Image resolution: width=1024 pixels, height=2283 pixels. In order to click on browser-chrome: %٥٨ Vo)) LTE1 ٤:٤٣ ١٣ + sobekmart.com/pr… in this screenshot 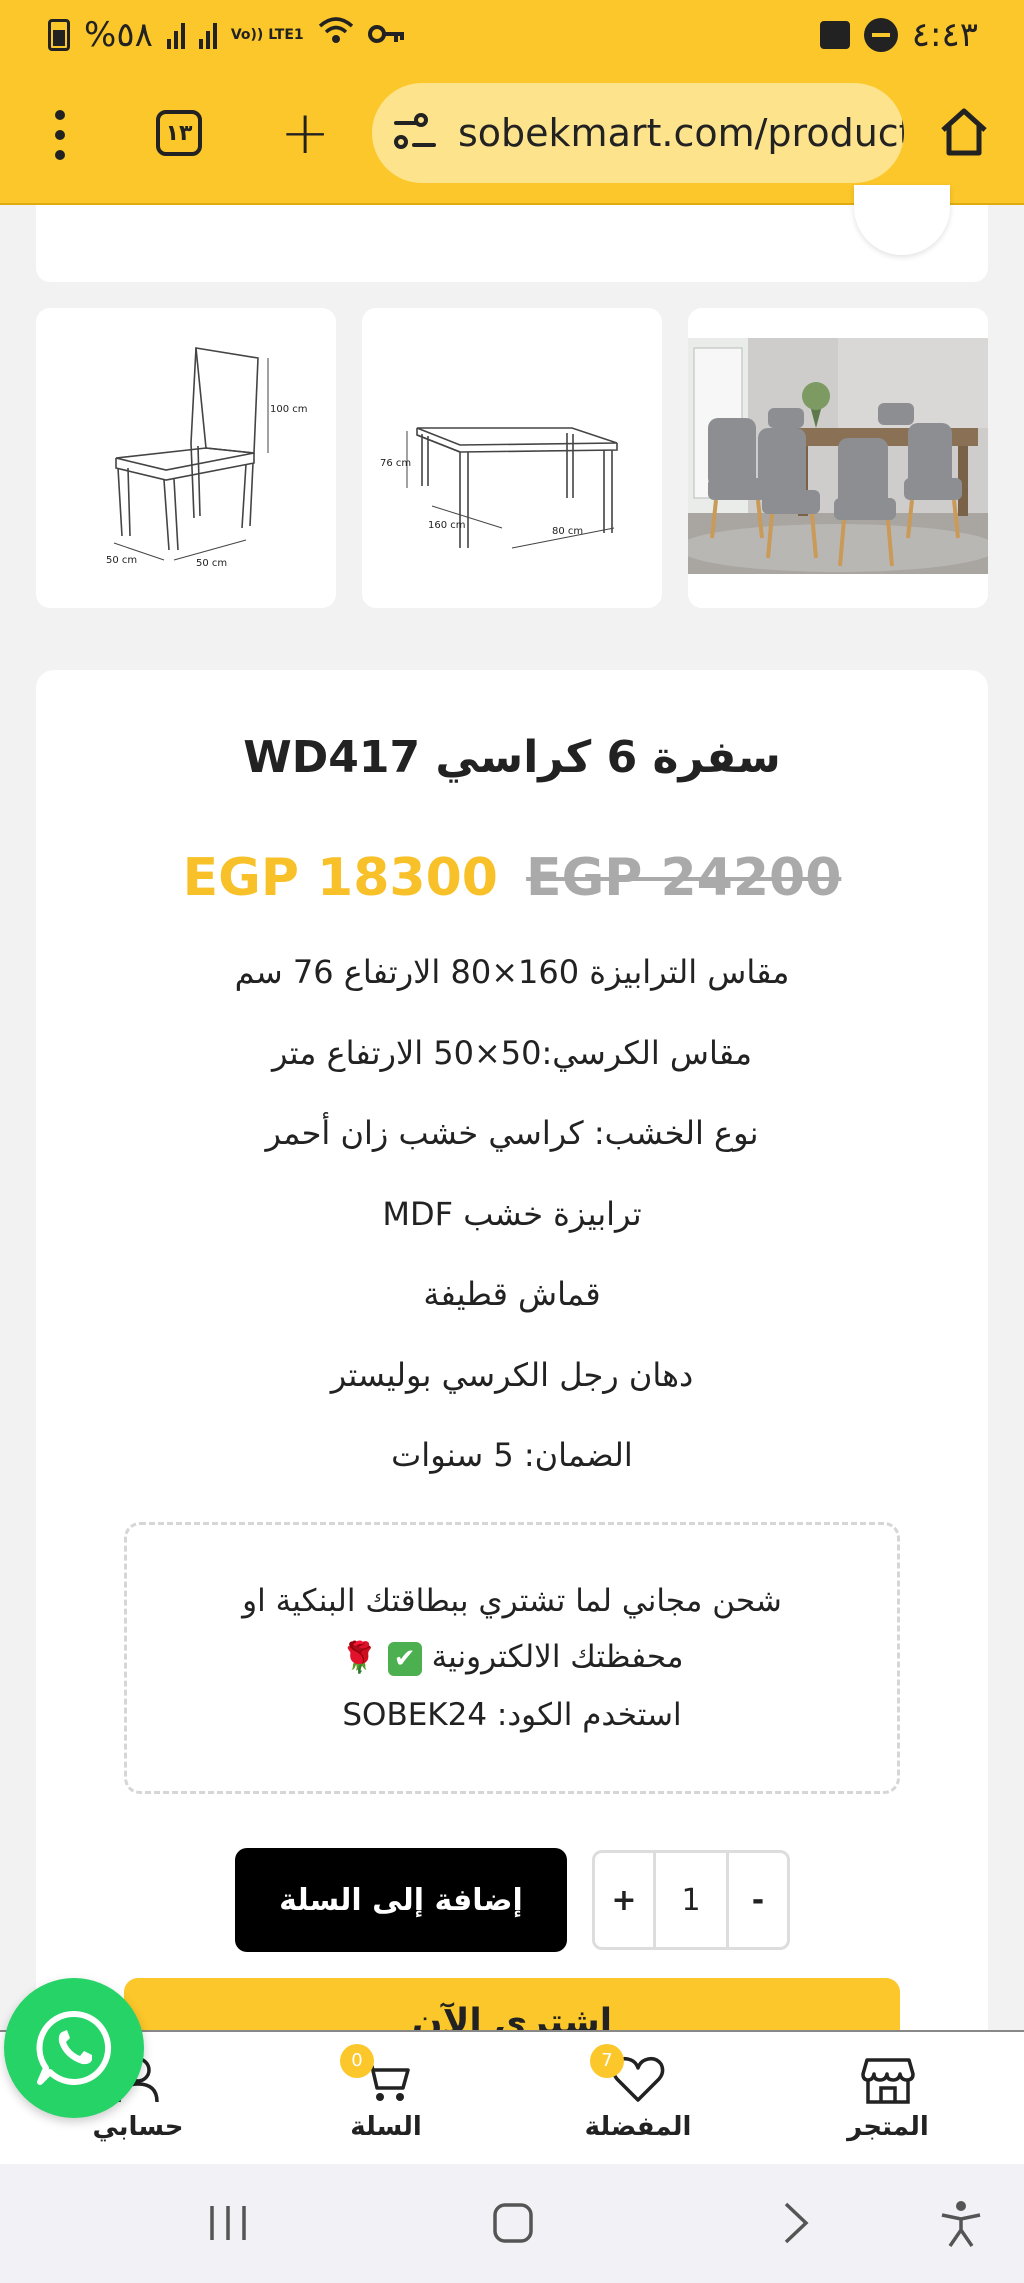, I will do `click(512, 102)`.